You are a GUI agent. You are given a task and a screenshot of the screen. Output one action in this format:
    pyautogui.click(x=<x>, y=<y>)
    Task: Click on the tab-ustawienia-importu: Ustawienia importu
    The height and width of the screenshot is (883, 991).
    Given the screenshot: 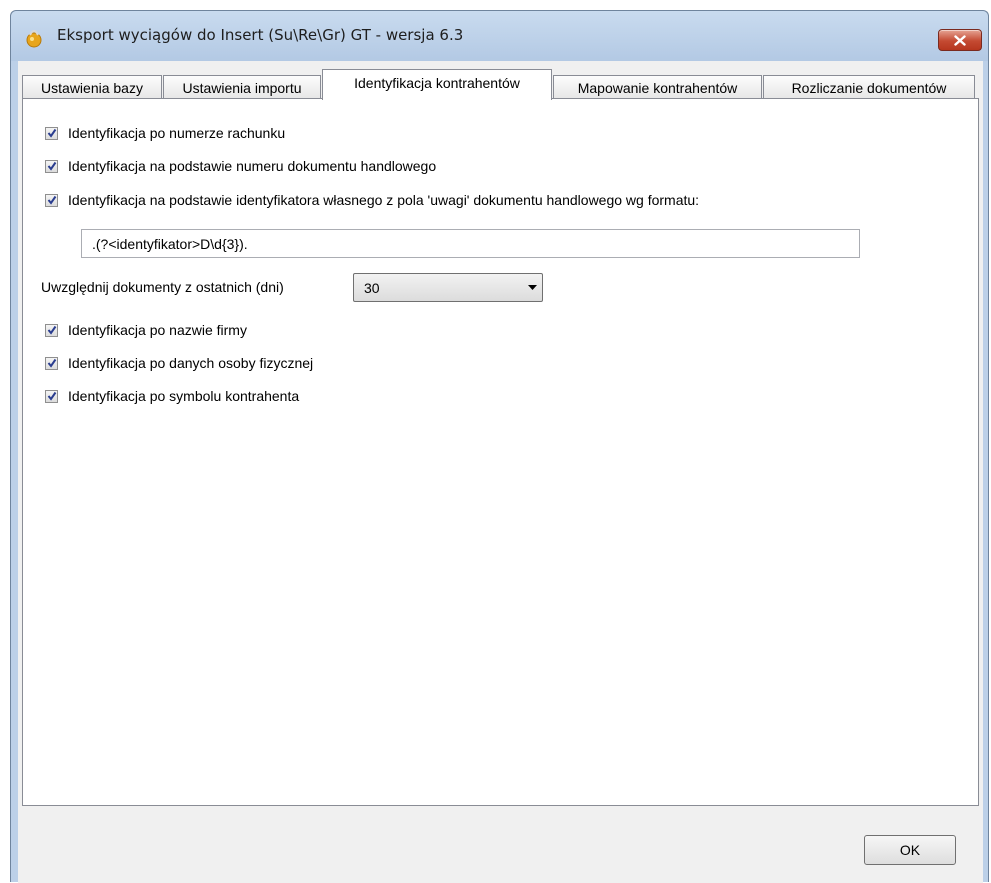 What is the action you would take?
    pyautogui.click(x=242, y=87)
    